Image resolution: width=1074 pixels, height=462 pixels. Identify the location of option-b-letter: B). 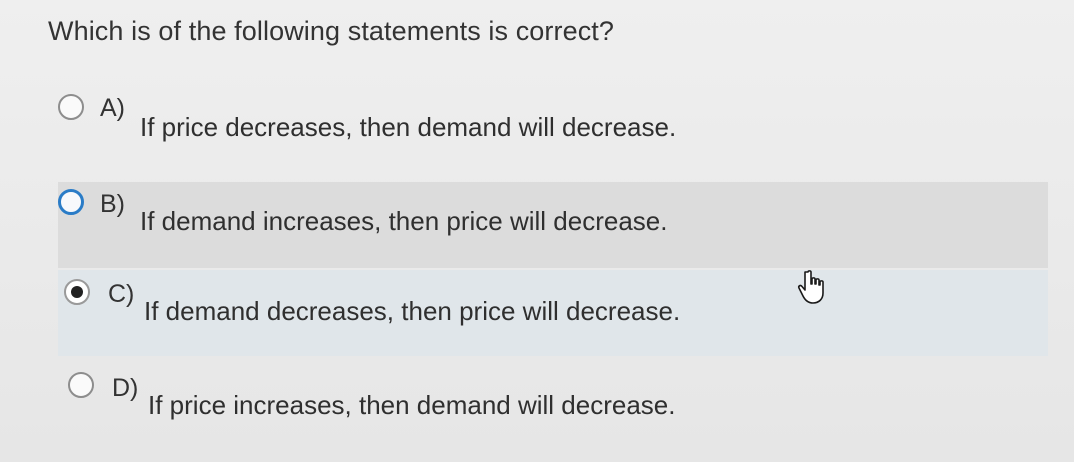
(112, 204).